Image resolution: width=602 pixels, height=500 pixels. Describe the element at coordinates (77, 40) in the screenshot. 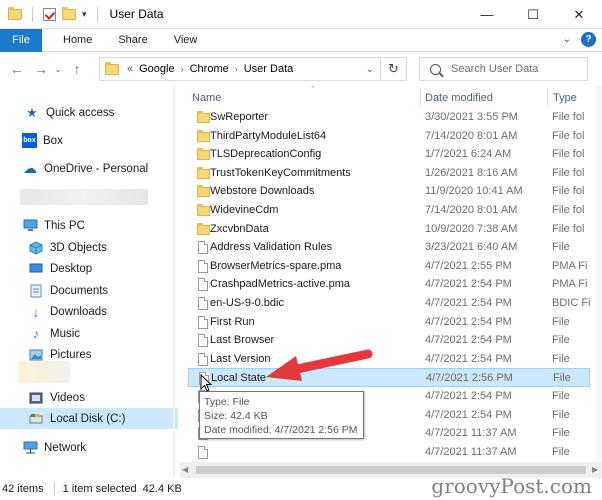

I see `tab-home: Home` at that location.